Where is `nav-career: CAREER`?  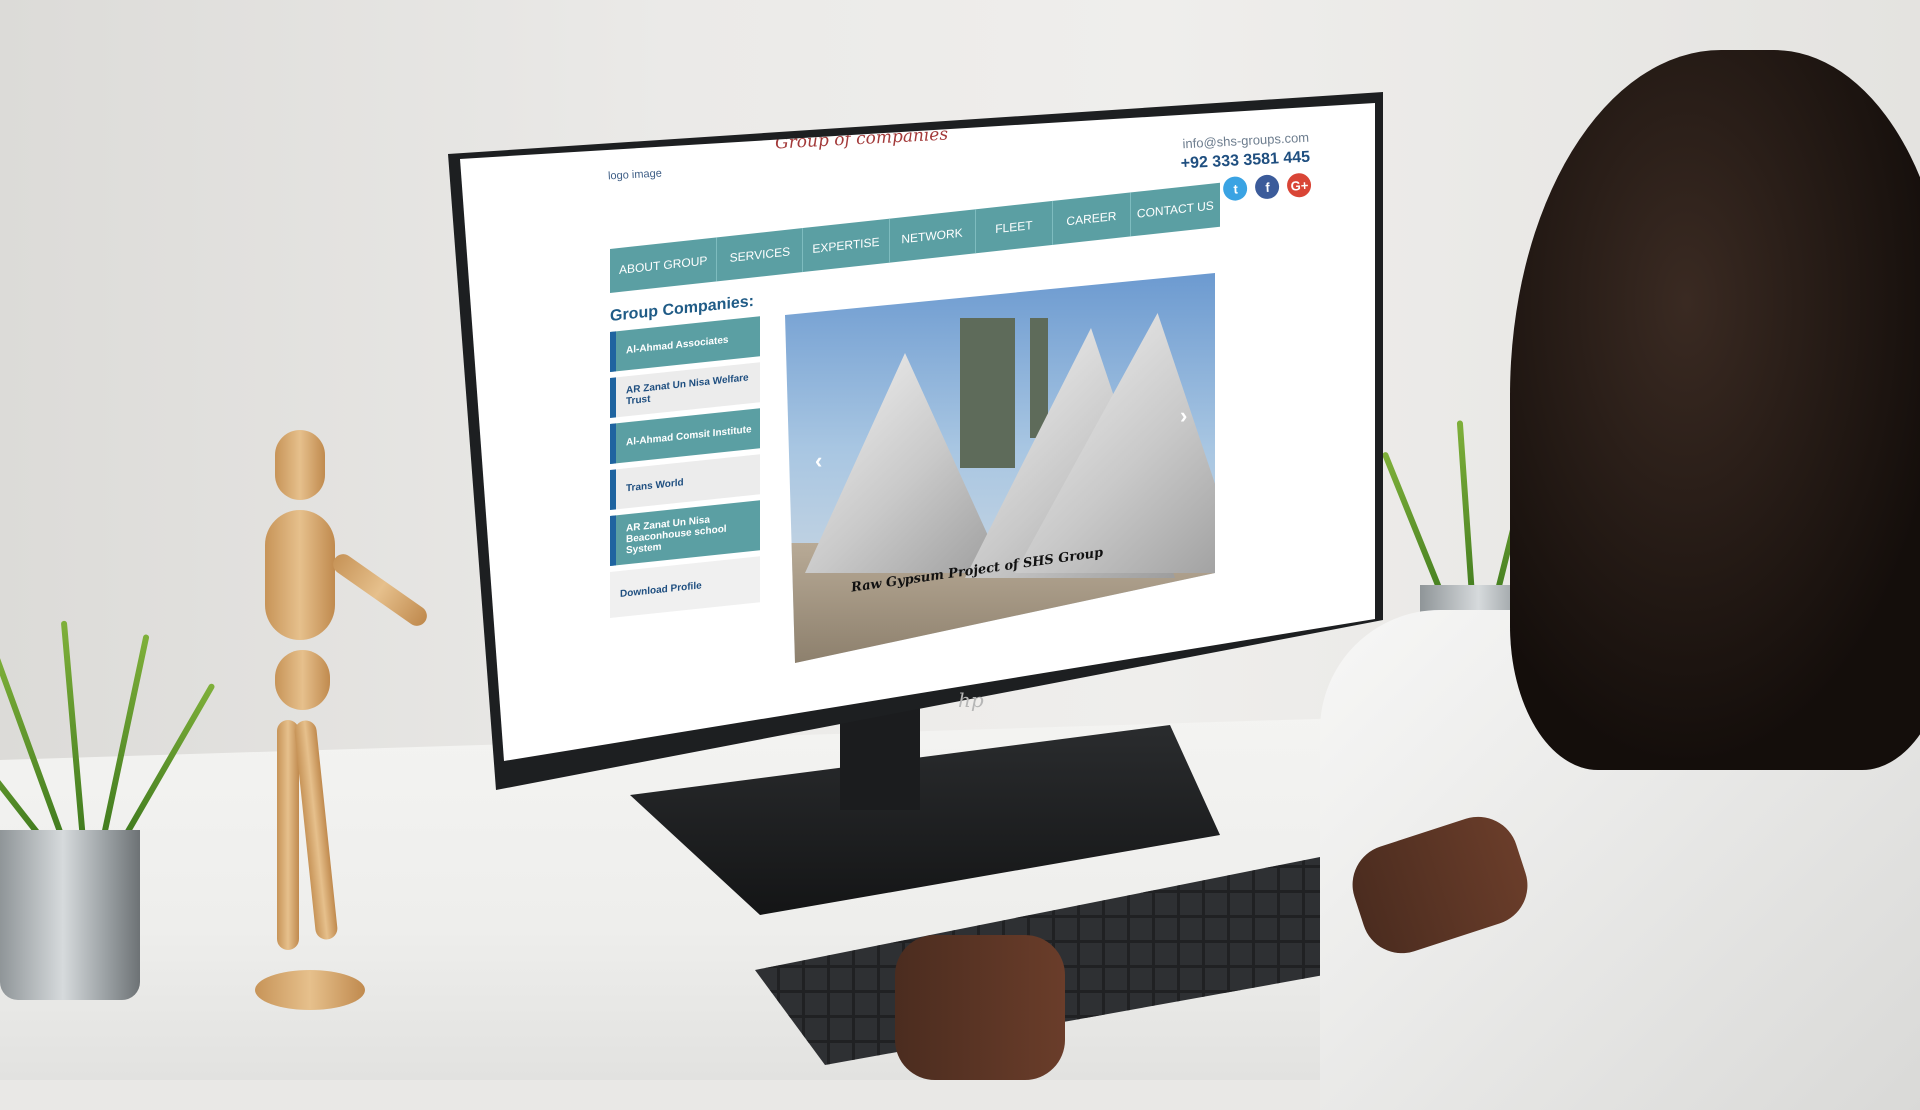
nav-career: CAREER is located at coordinates (1092, 218).